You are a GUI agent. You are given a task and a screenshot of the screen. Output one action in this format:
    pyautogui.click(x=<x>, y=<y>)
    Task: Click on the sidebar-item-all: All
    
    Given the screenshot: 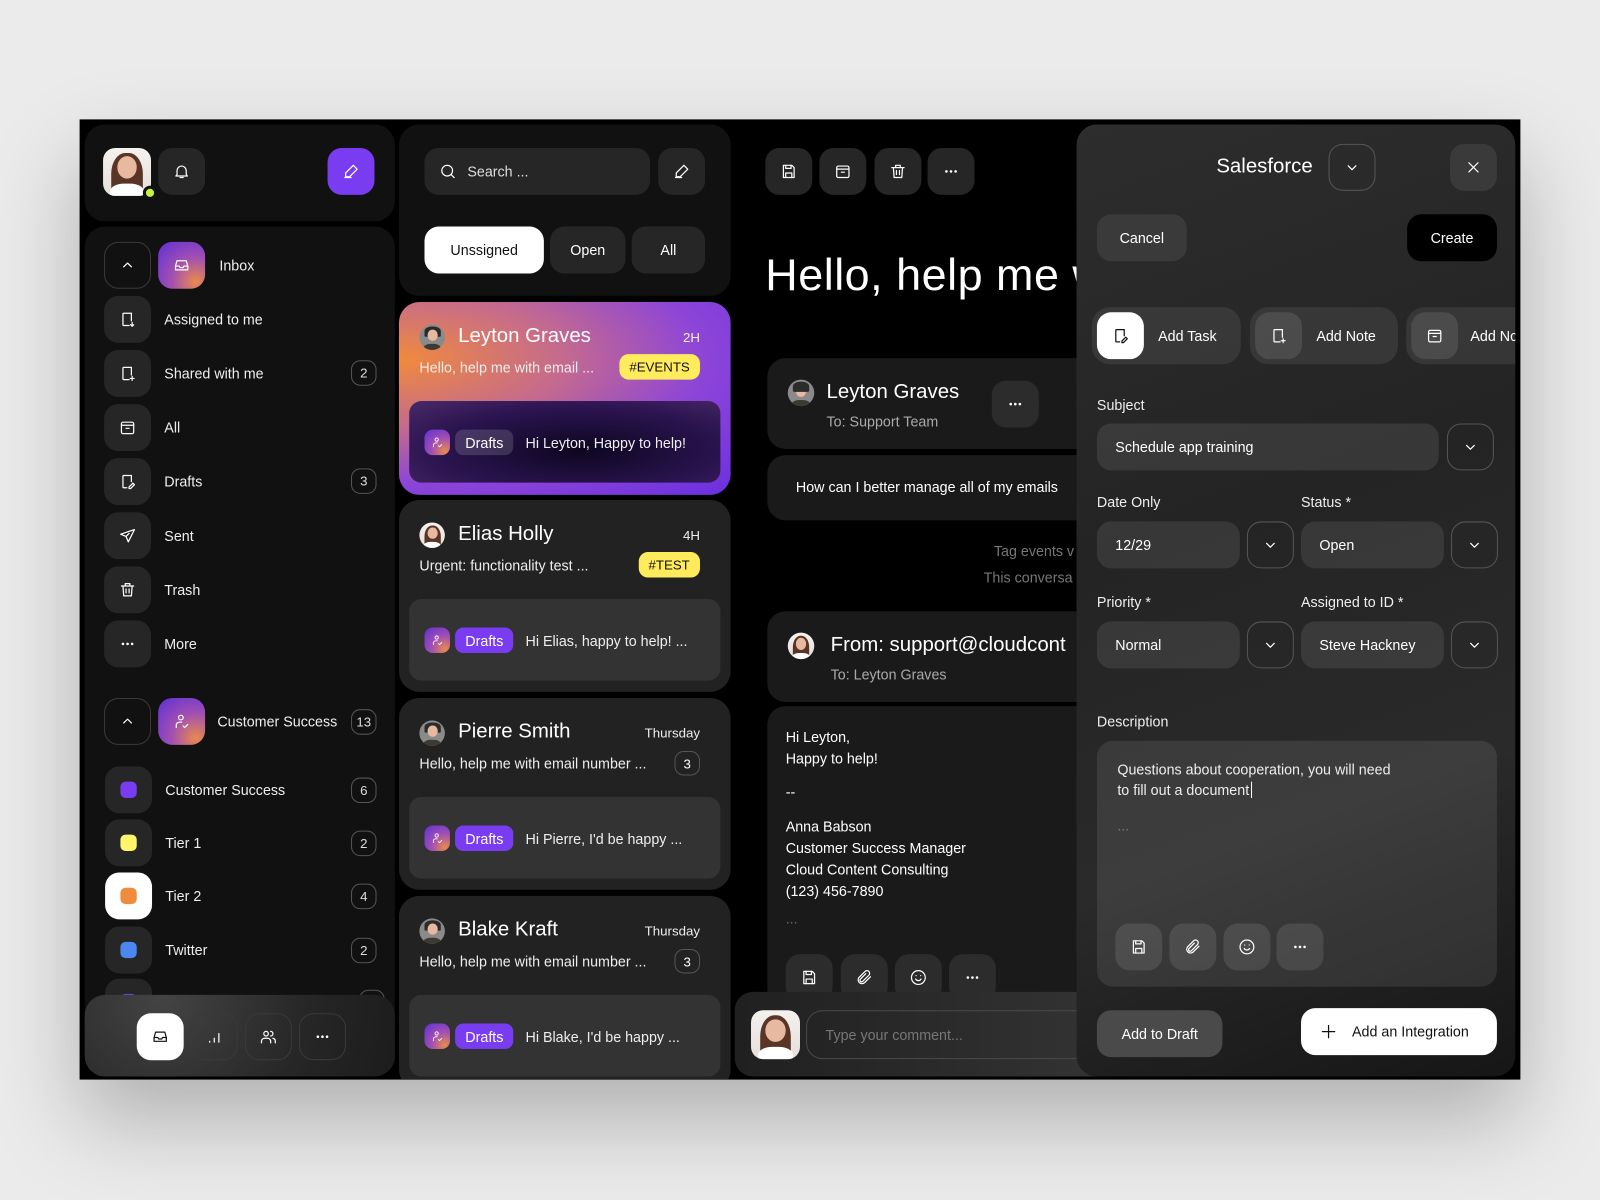 What is the action you would take?
    pyautogui.click(x=240, y=428)
    